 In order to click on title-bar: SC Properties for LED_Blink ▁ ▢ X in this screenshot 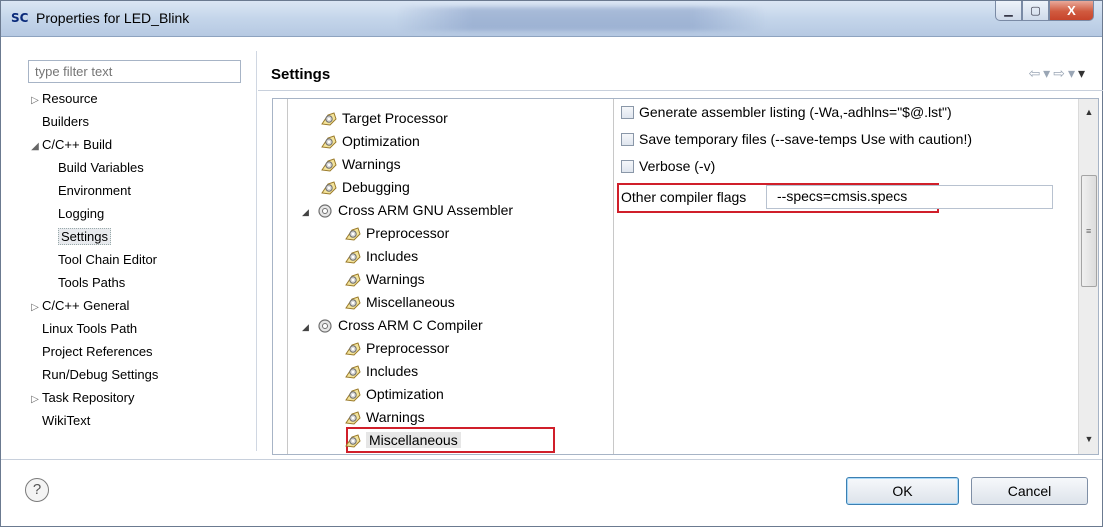, I will do `click(551, 19)`.